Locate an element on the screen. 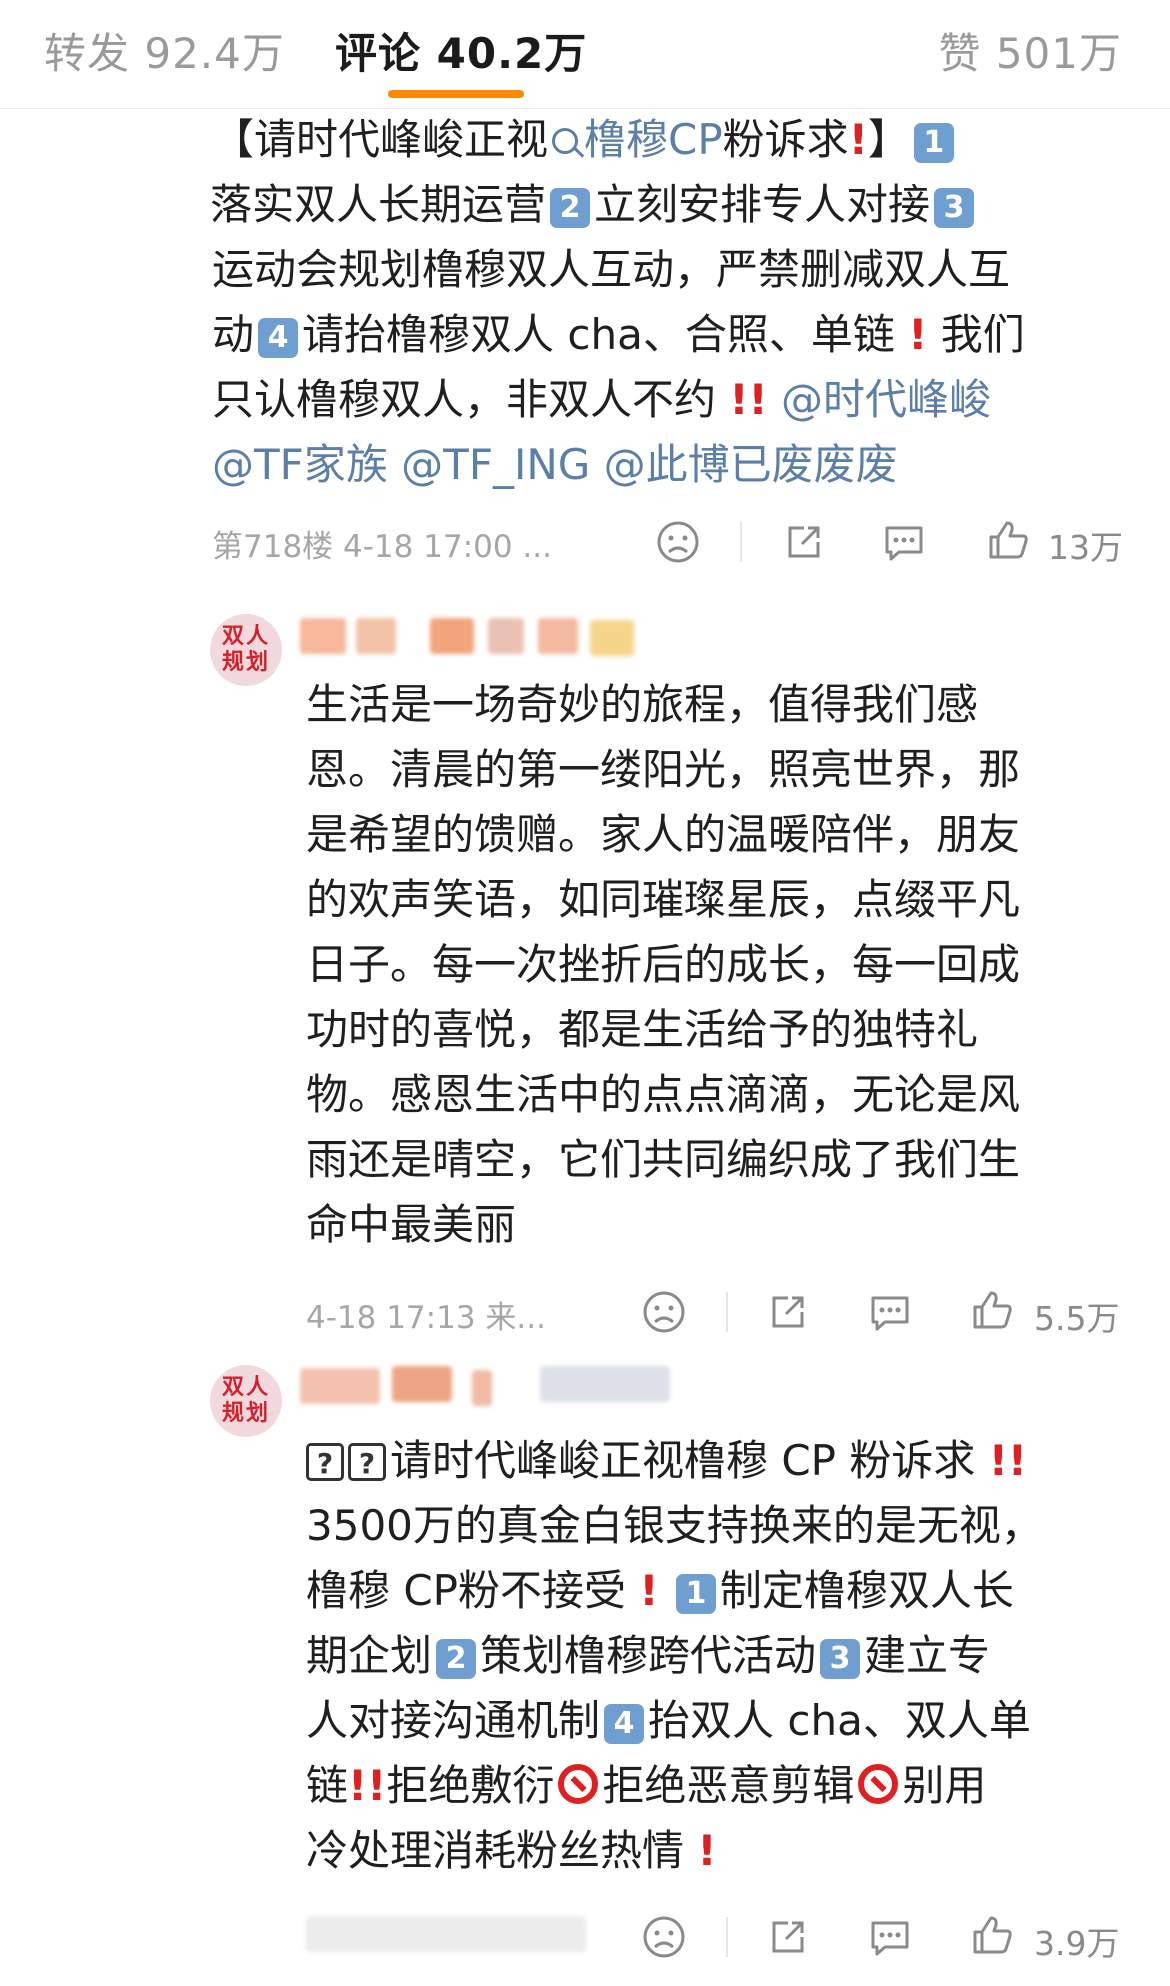 The image size is (1170, 1986). mention-links: @TF家族 @TF_ING @此博已废废废 is located at coordinates (618, 464).